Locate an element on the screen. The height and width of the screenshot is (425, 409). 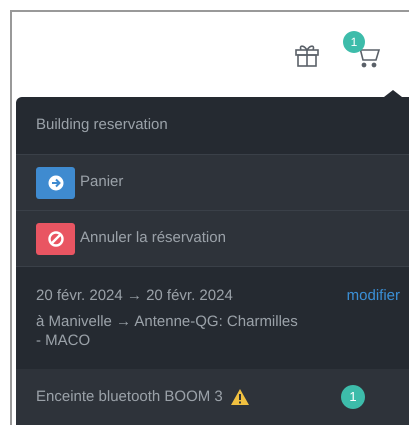
dropdown-title: Building reservation is located at coordinates (102, 125).